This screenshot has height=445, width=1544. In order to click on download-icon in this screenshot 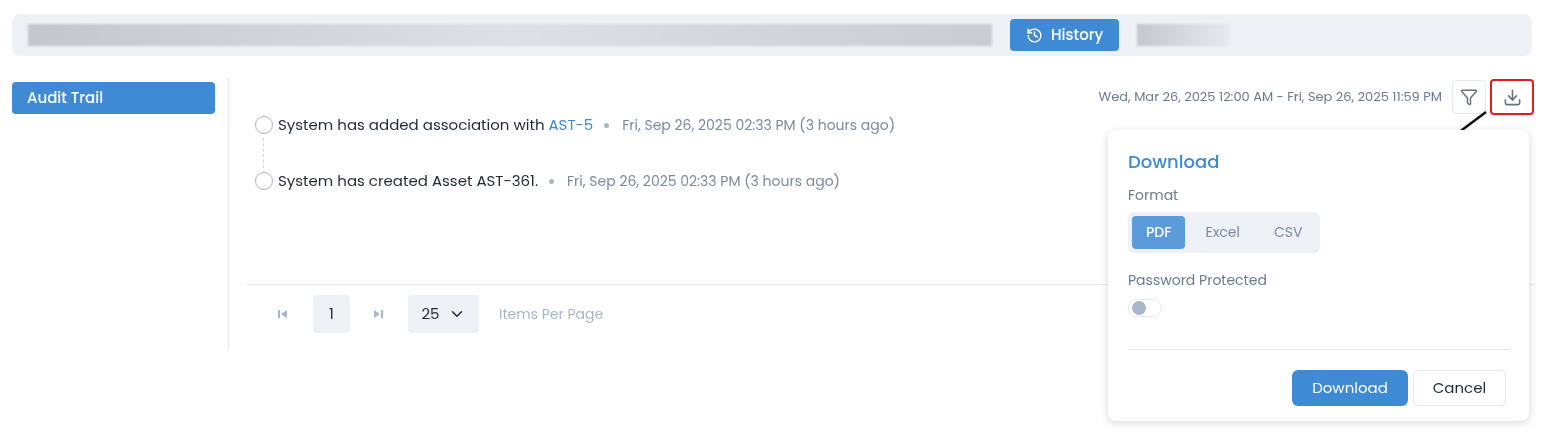, I will do `click(1512, 97)`.